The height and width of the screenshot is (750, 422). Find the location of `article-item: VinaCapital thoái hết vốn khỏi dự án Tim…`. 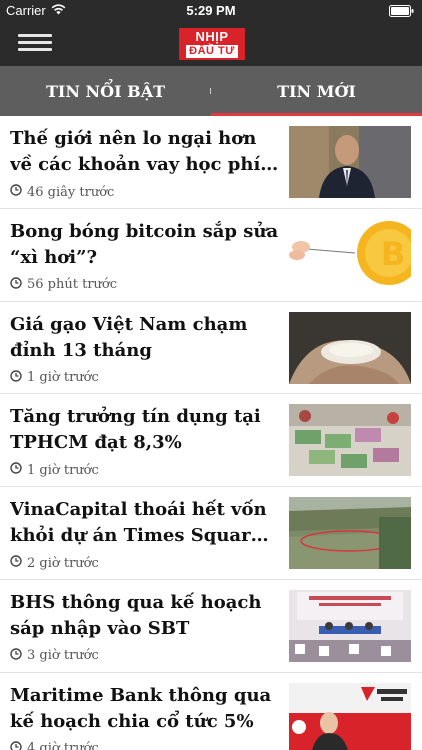

article-item: VinaCapital thoái hết vốn khỏi dự án Tim… is located at coordinates (211, 533).